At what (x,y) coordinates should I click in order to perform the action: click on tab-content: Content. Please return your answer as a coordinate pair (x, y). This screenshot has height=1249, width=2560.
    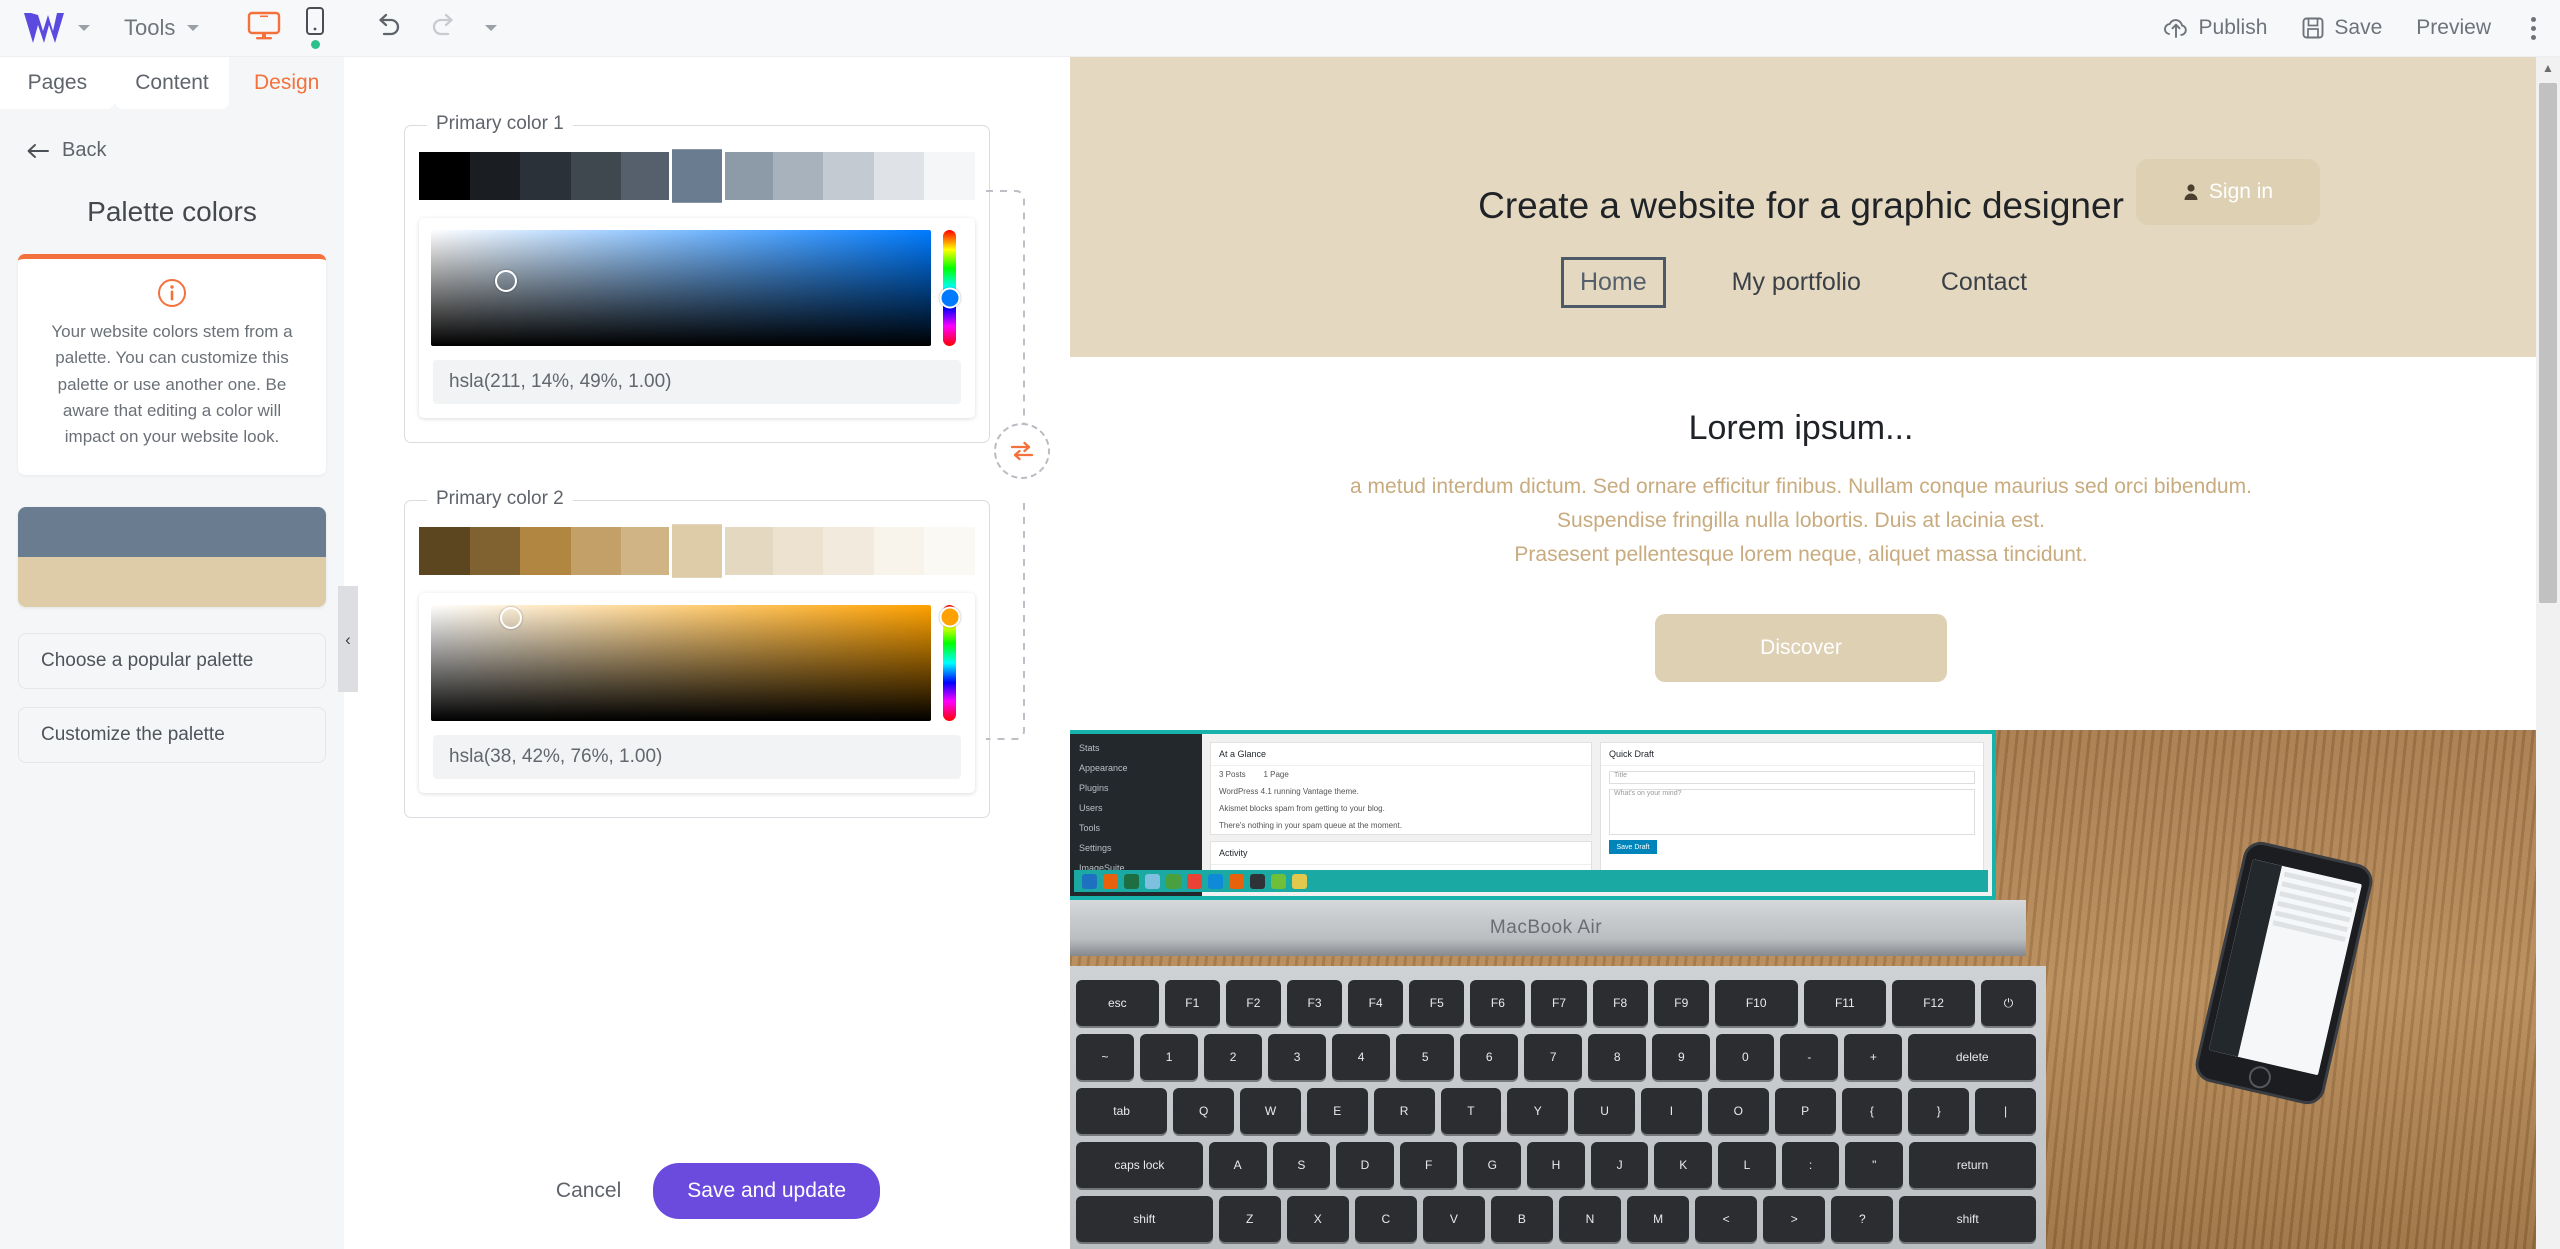
    Looking at the image, I should click on (172, 83).